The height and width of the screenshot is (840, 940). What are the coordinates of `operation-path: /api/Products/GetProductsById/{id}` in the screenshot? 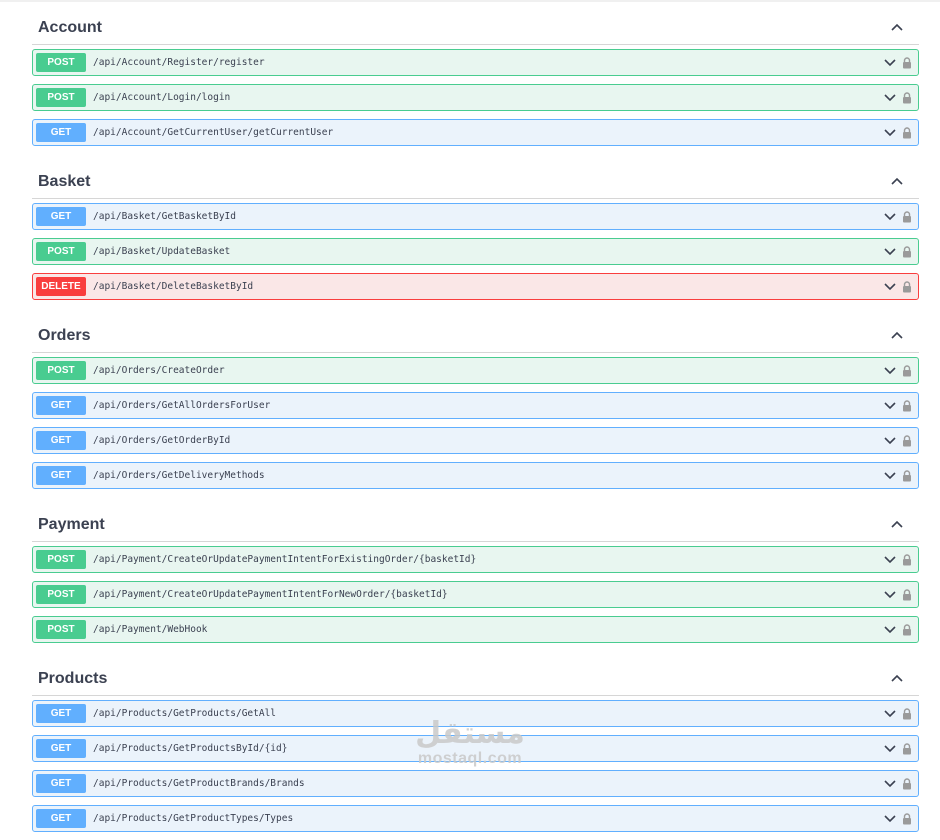 It's located at (190, 748).